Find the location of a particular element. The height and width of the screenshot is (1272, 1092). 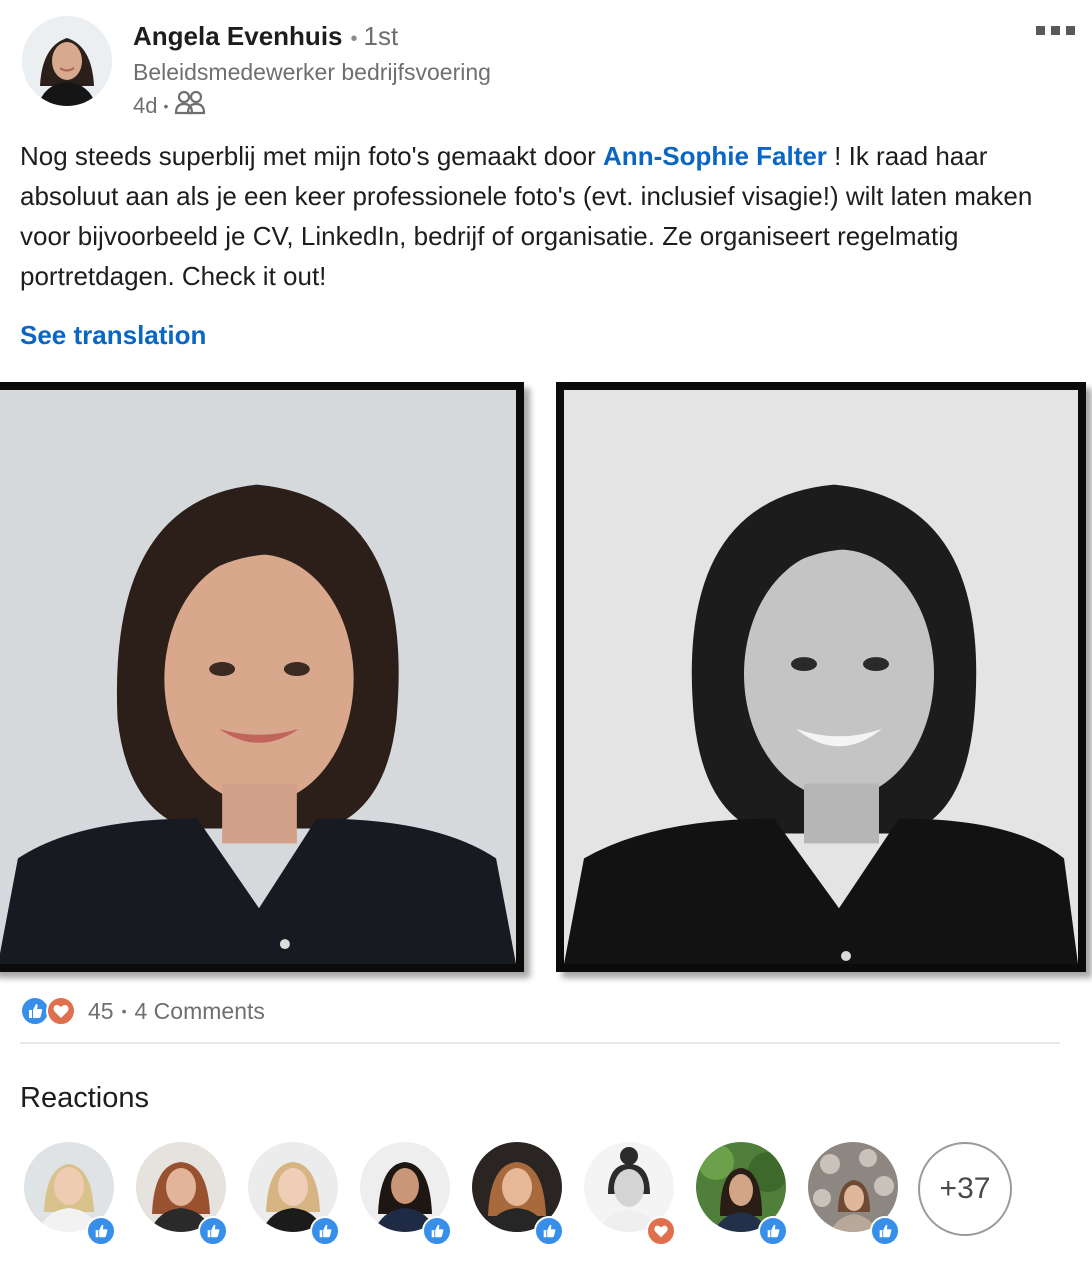

see-translation-link: See translation is located at coordinates (113, 335).